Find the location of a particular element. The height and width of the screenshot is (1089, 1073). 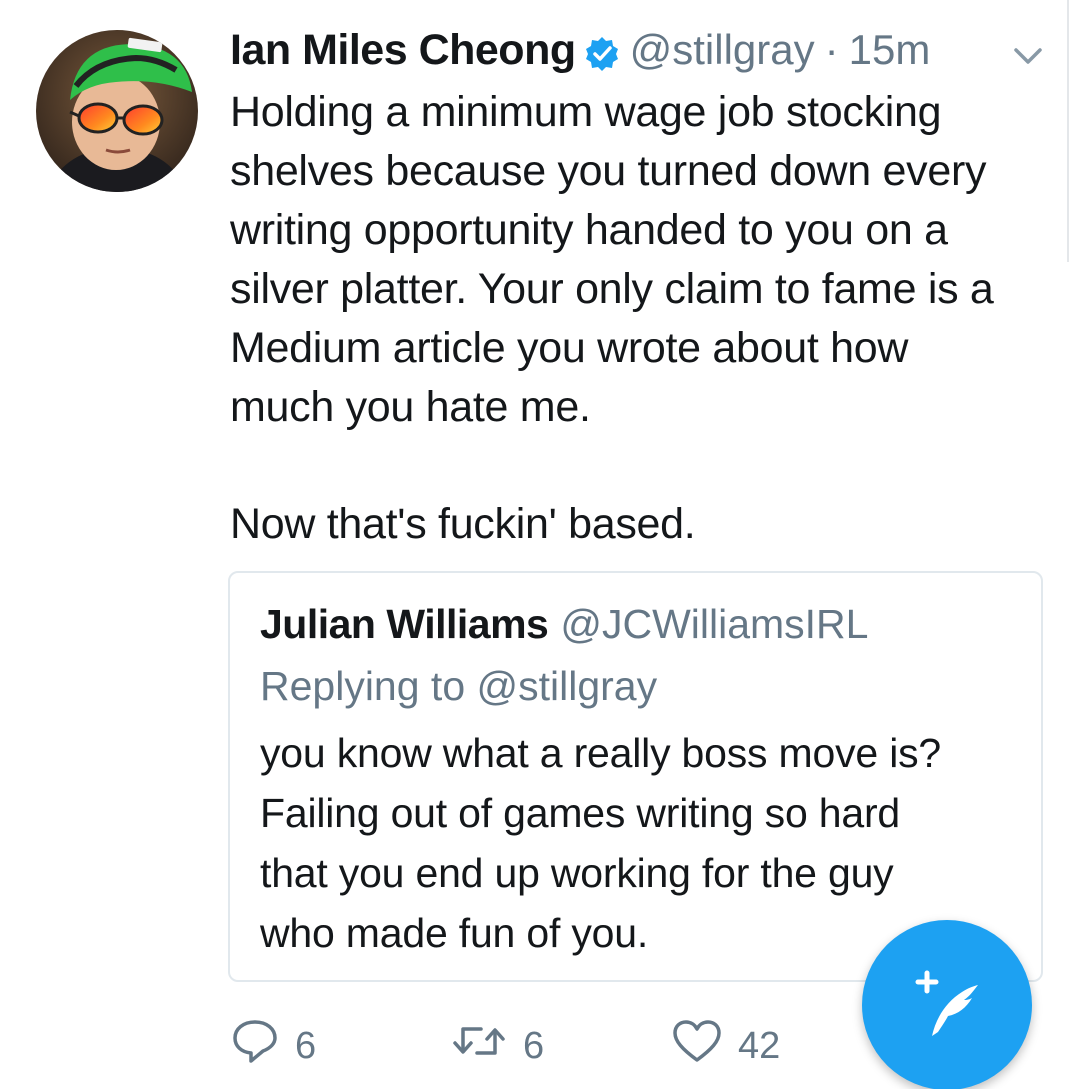

retweet-button: 6 is located at coordinates (497, 1046).